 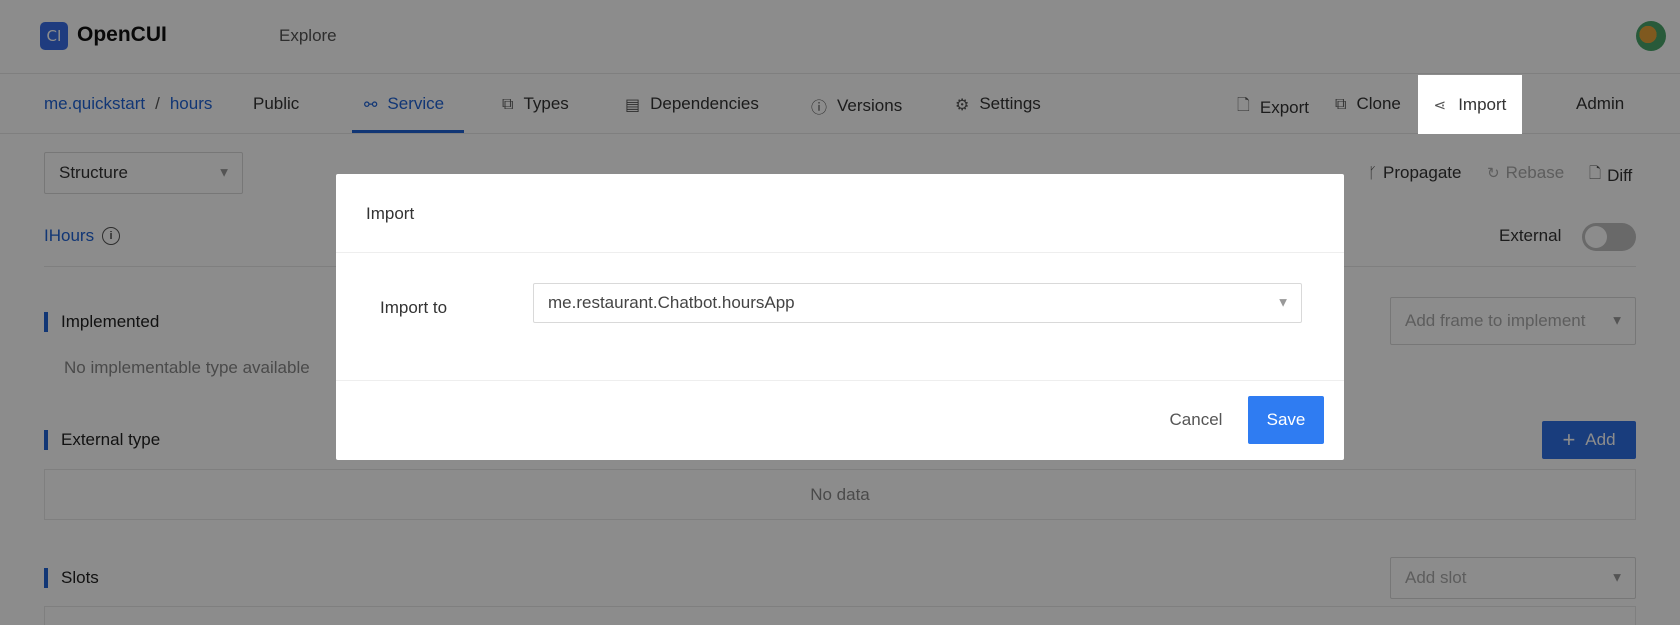 I want to click on dialog-header-divider, so click(x=840, y=252).